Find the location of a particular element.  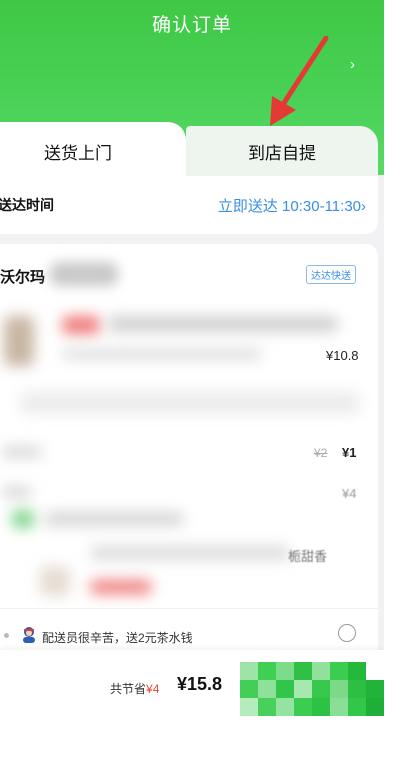

tab-store-pickup: 到店自提 is located at coordinates (282, 151).